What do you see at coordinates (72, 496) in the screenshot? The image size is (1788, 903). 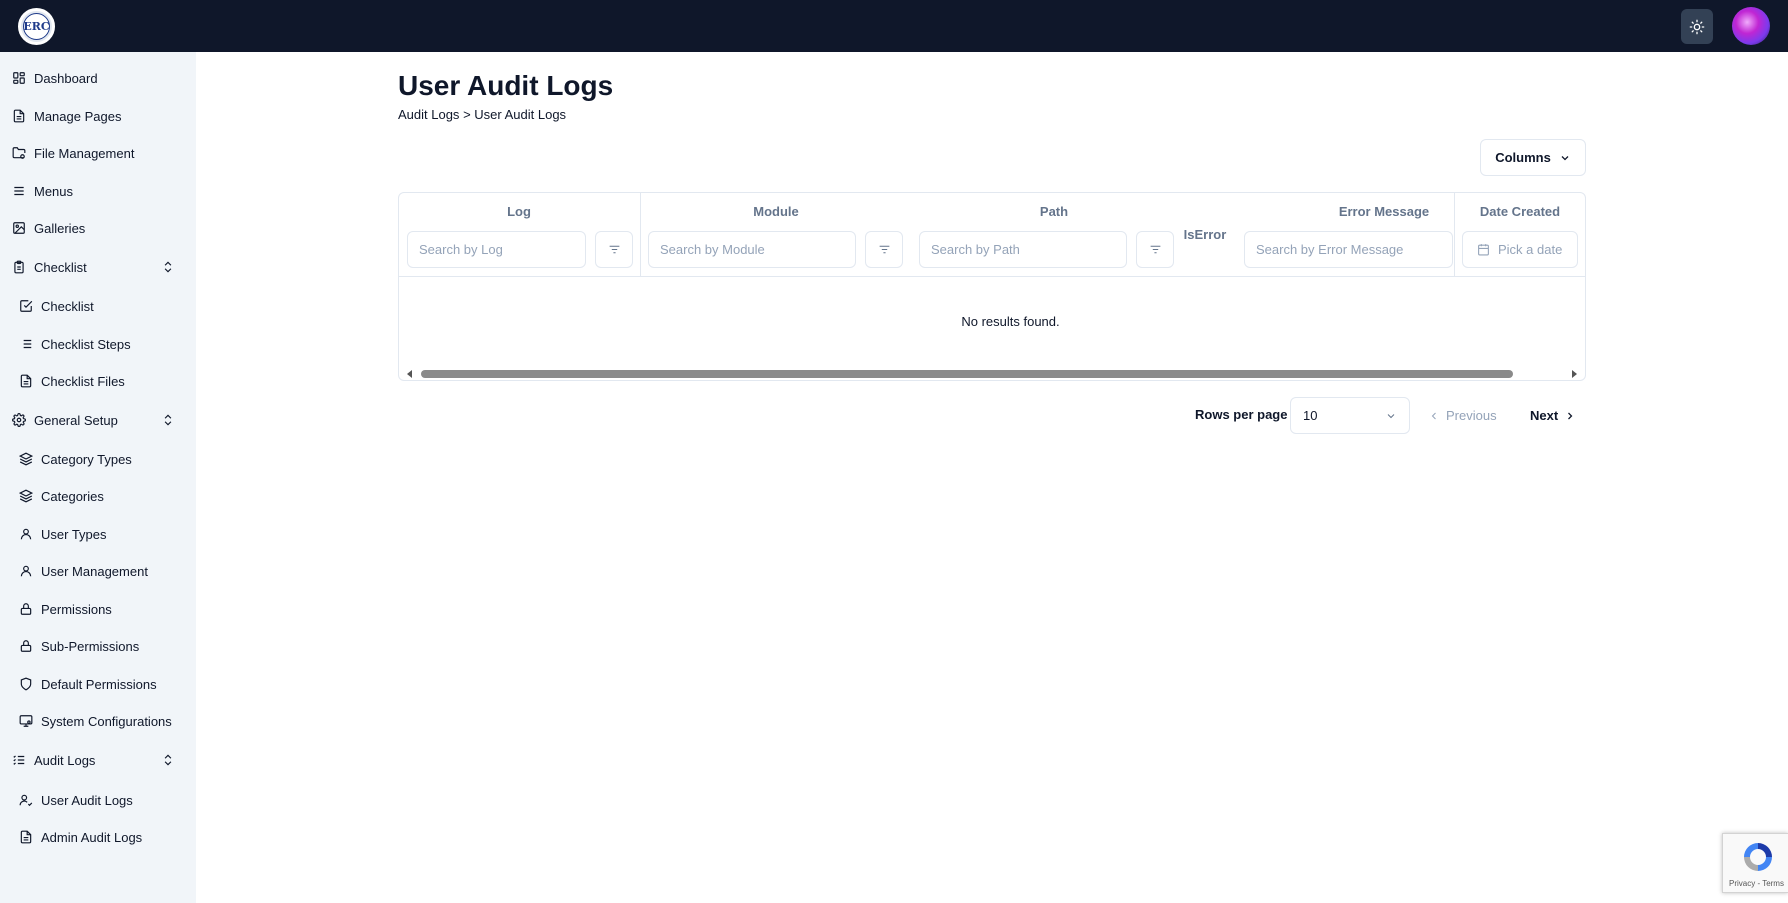 I see `sidebar-item-label: Categories` at bounding box center [72, 496].